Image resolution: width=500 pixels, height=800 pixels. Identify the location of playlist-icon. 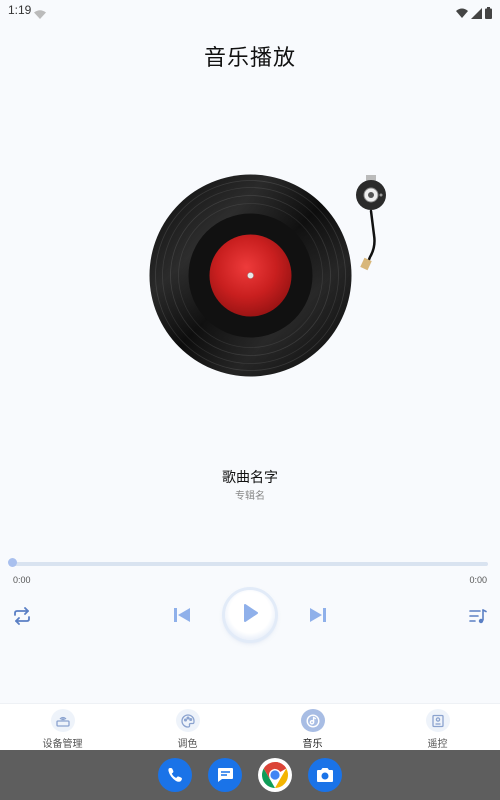
(478, 618).